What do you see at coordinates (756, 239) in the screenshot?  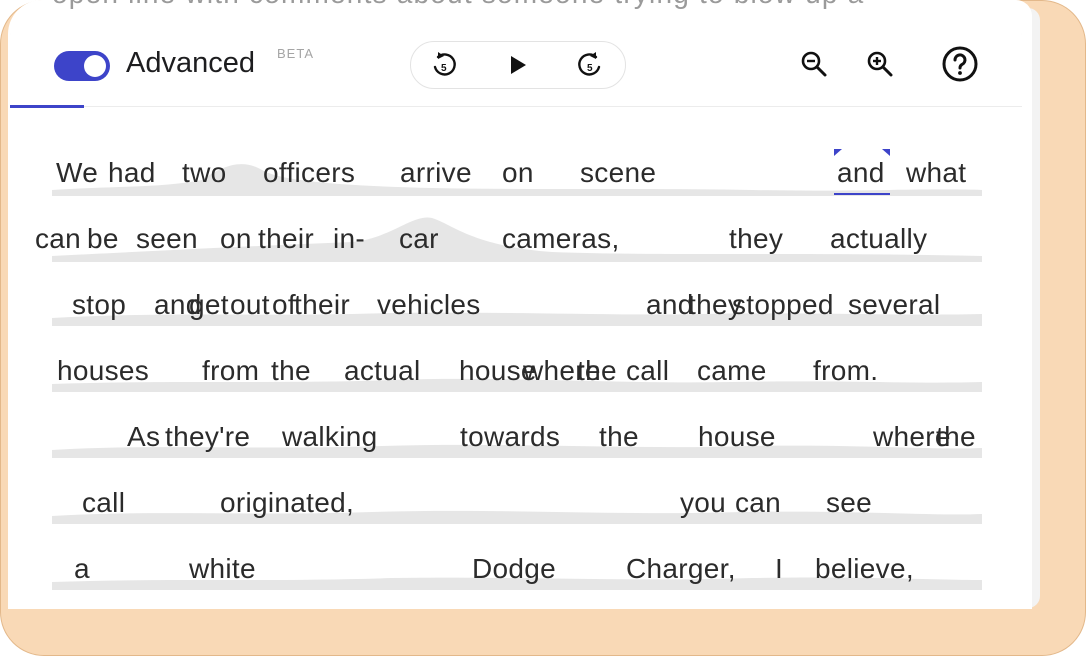 I see `transcript-word: they` at bounding box center [756, 239].